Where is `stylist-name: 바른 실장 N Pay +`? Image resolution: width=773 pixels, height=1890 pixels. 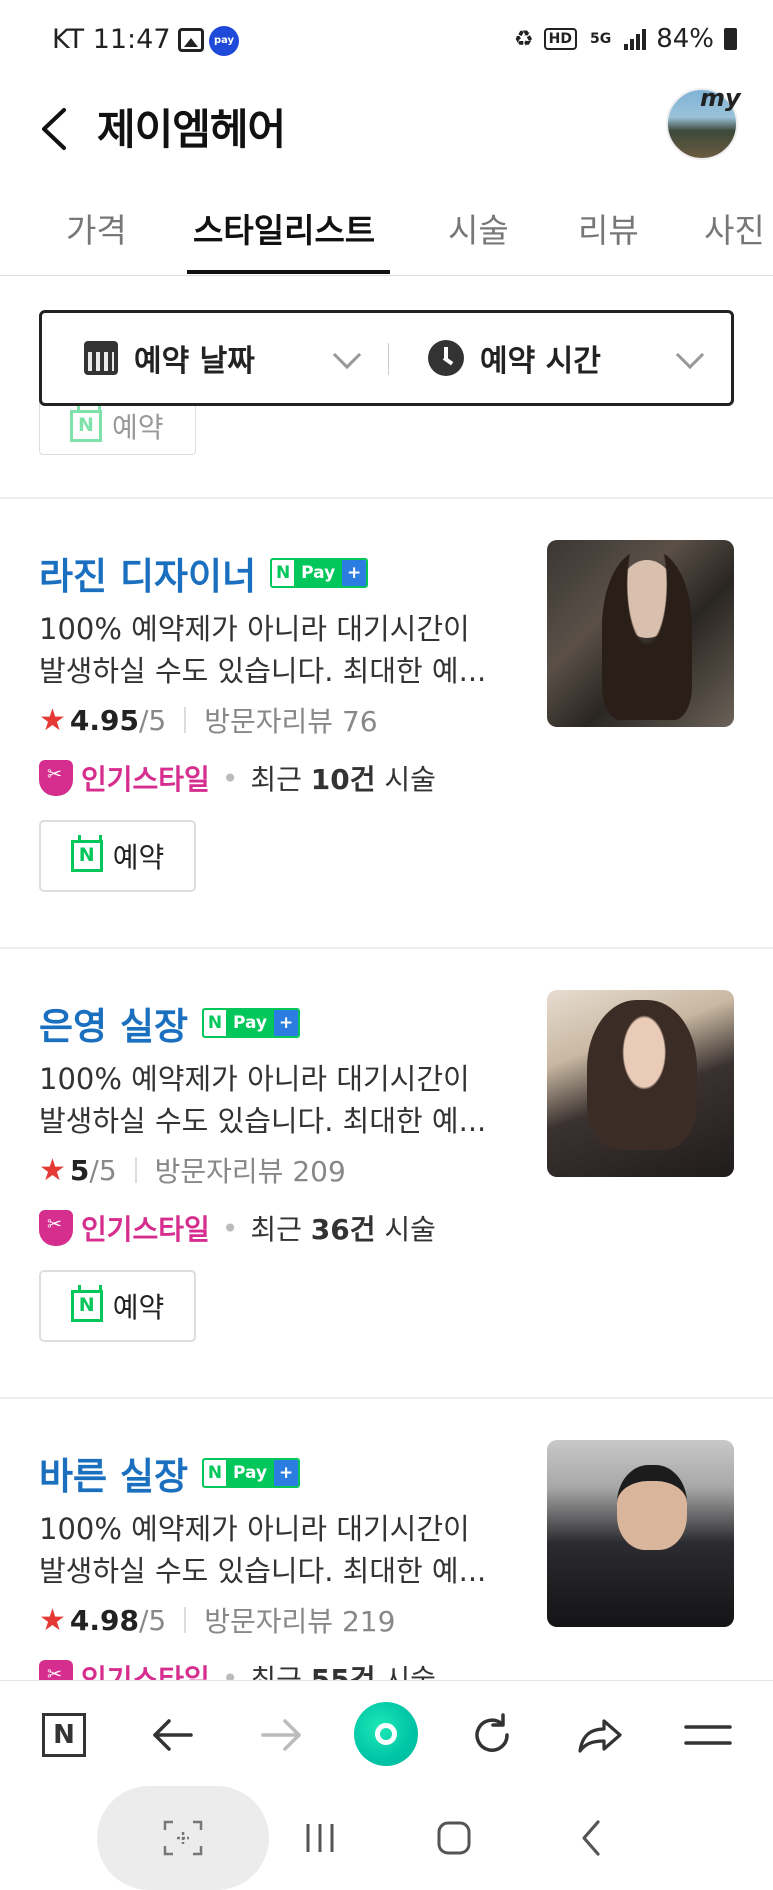
stylist-name: 바른 실장 N Pay + is located at coordinates (170, 1473).